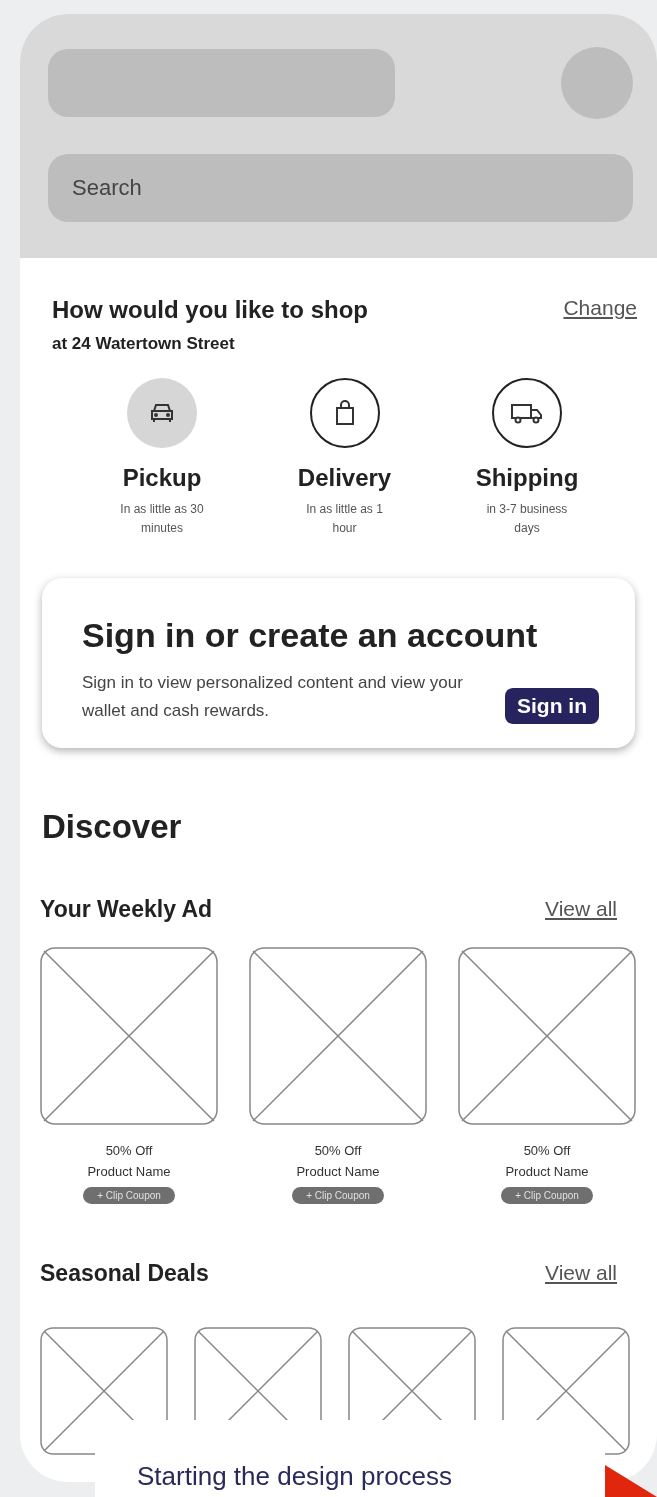 The image size is (657, 1497). Describe the element at coordinates (112, 826) in the screenshot. I see `discover-title: Discover` at that location.